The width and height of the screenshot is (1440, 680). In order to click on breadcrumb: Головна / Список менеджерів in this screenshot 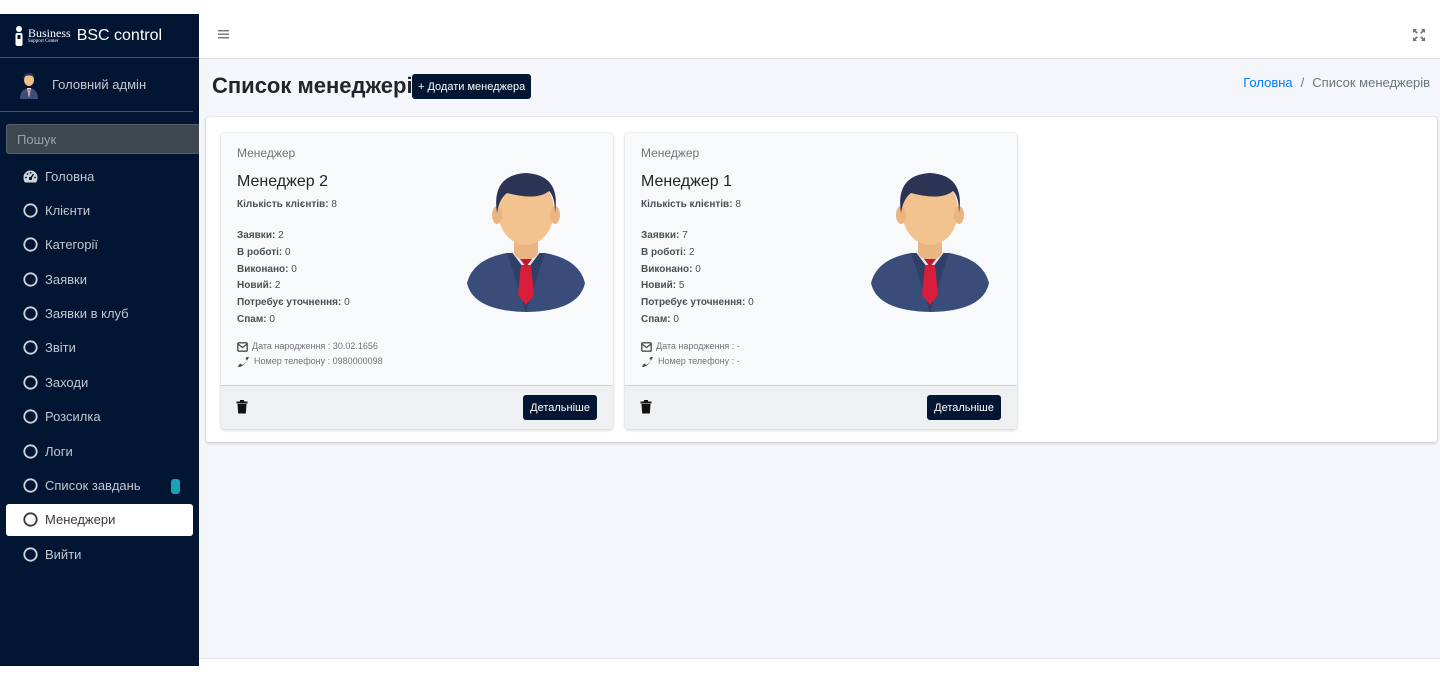, I will do `click(1336, 82)`.